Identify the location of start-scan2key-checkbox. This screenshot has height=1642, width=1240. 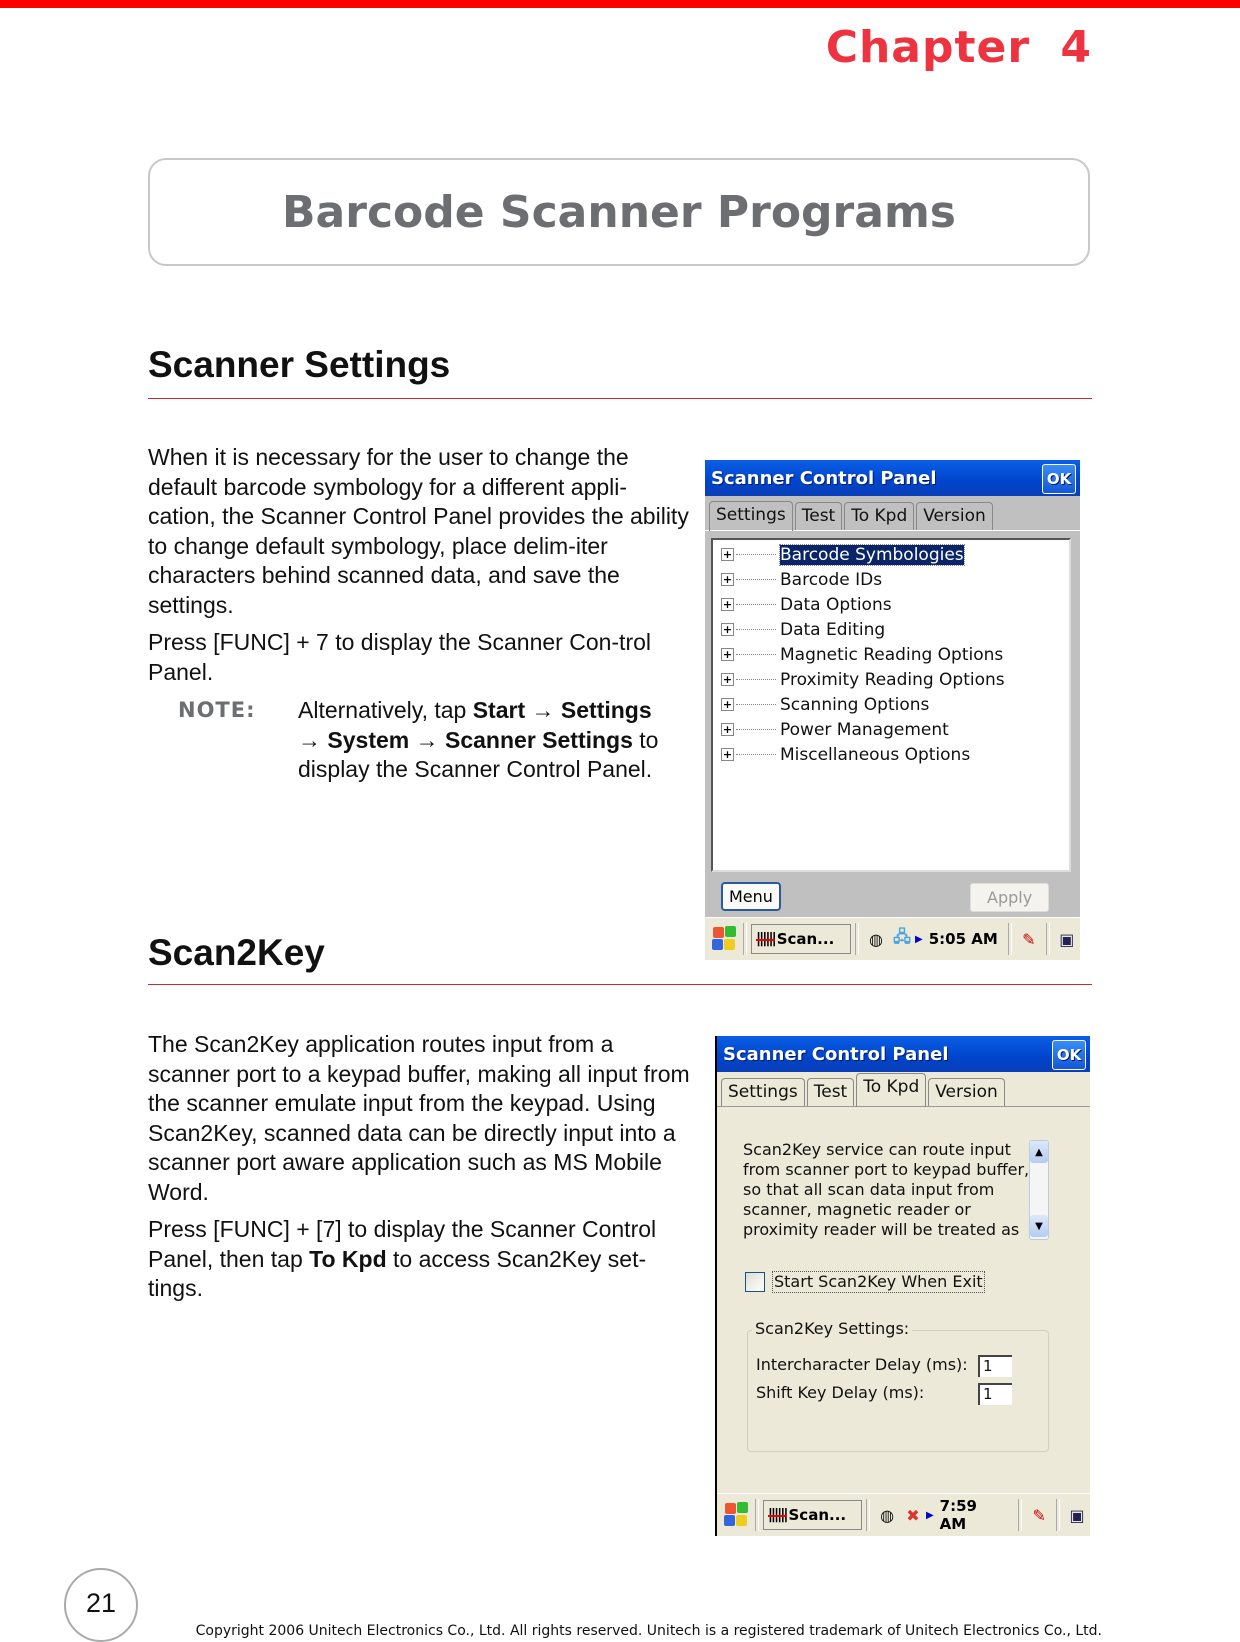
(755, 1282).